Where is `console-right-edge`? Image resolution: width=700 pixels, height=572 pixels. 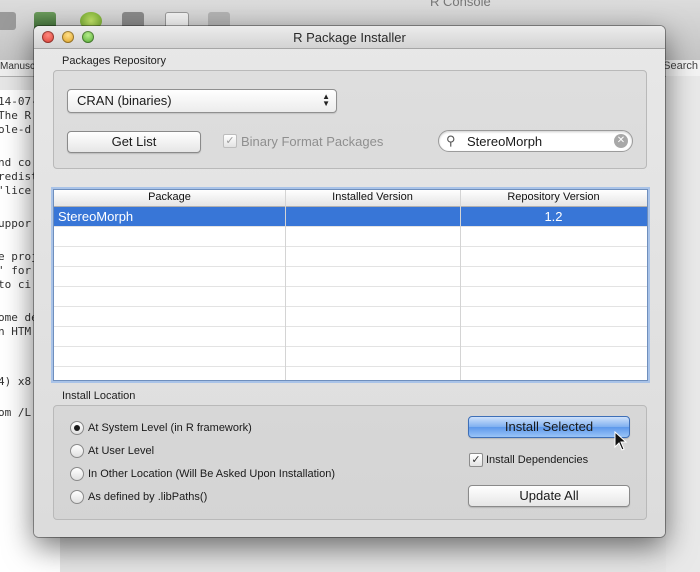
console-right-edge is located at coordinates (683, 324).